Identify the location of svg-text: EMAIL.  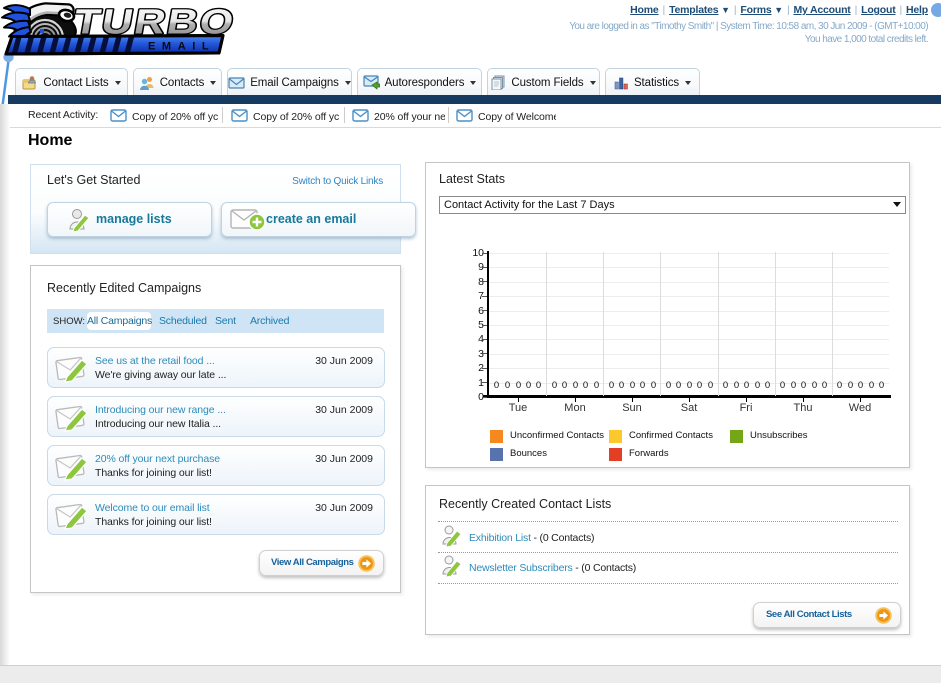
(181, 47).